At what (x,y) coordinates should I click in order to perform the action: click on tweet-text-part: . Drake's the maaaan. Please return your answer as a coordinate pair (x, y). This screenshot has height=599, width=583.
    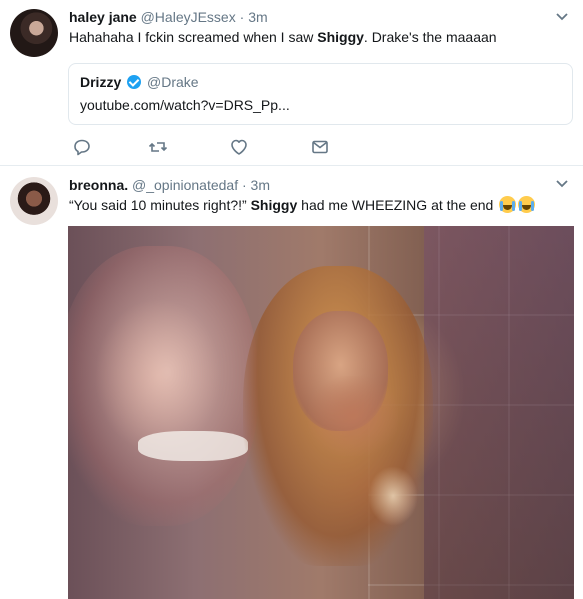
    Looking at the image, I should click on (430, 37).